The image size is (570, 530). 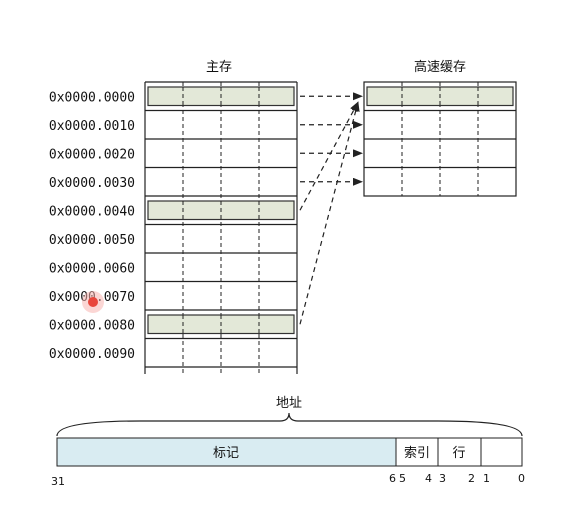 What do you see at coordinates (92, 325) in the screenshot?
I see `main-memory-address-label: 0x0000.0080` at bounding box center [92, 325].